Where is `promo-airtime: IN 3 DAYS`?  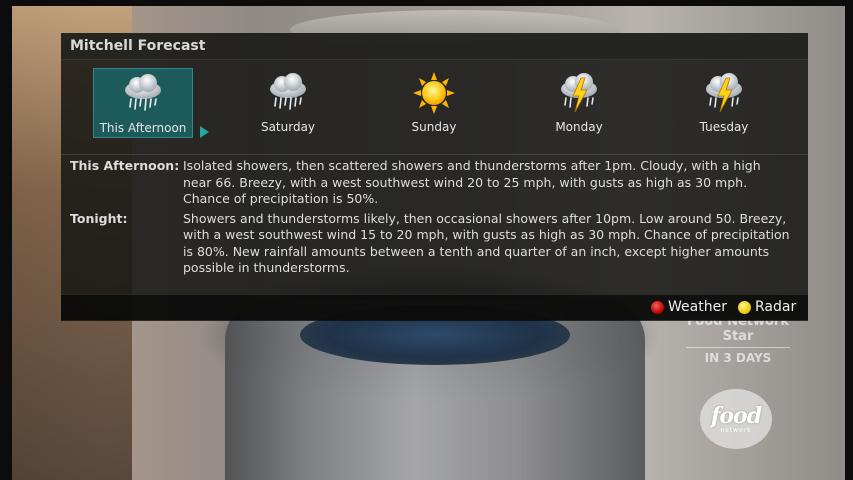 promo-airtime: IN 3 DAYS is located at coordinates (738, 358).